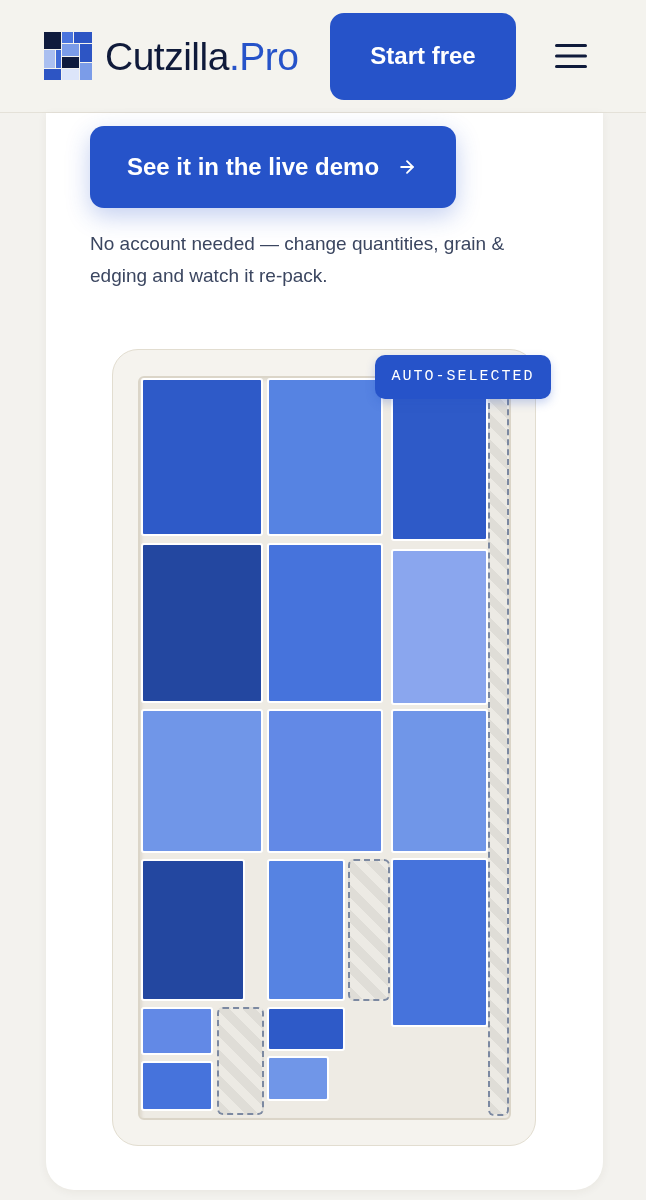 The image size is (646, 1200). I want to click on auto-selected-badge: AUTO-SELECTED, so click(463, 377).